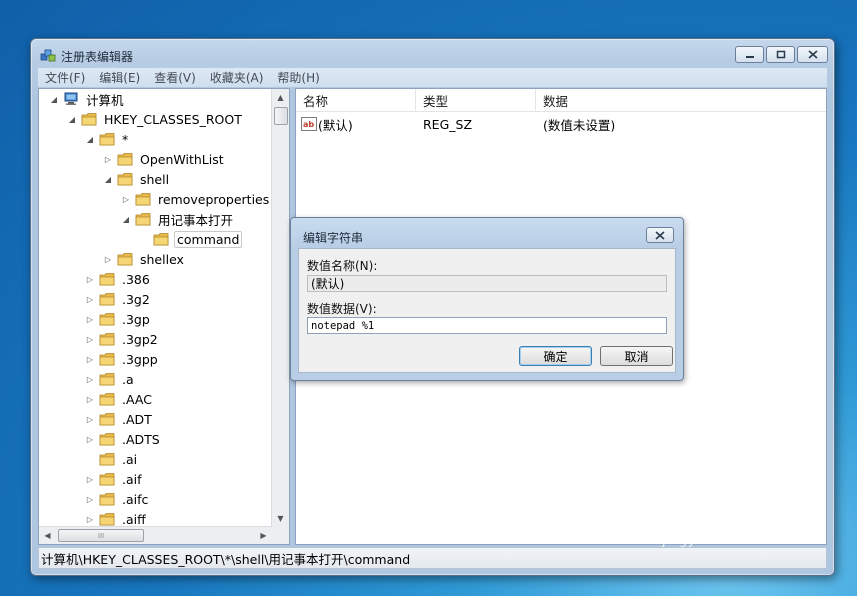  I want to click on tree-horizontal-scrollbar: ◀ III ▶, so click(155, 535).